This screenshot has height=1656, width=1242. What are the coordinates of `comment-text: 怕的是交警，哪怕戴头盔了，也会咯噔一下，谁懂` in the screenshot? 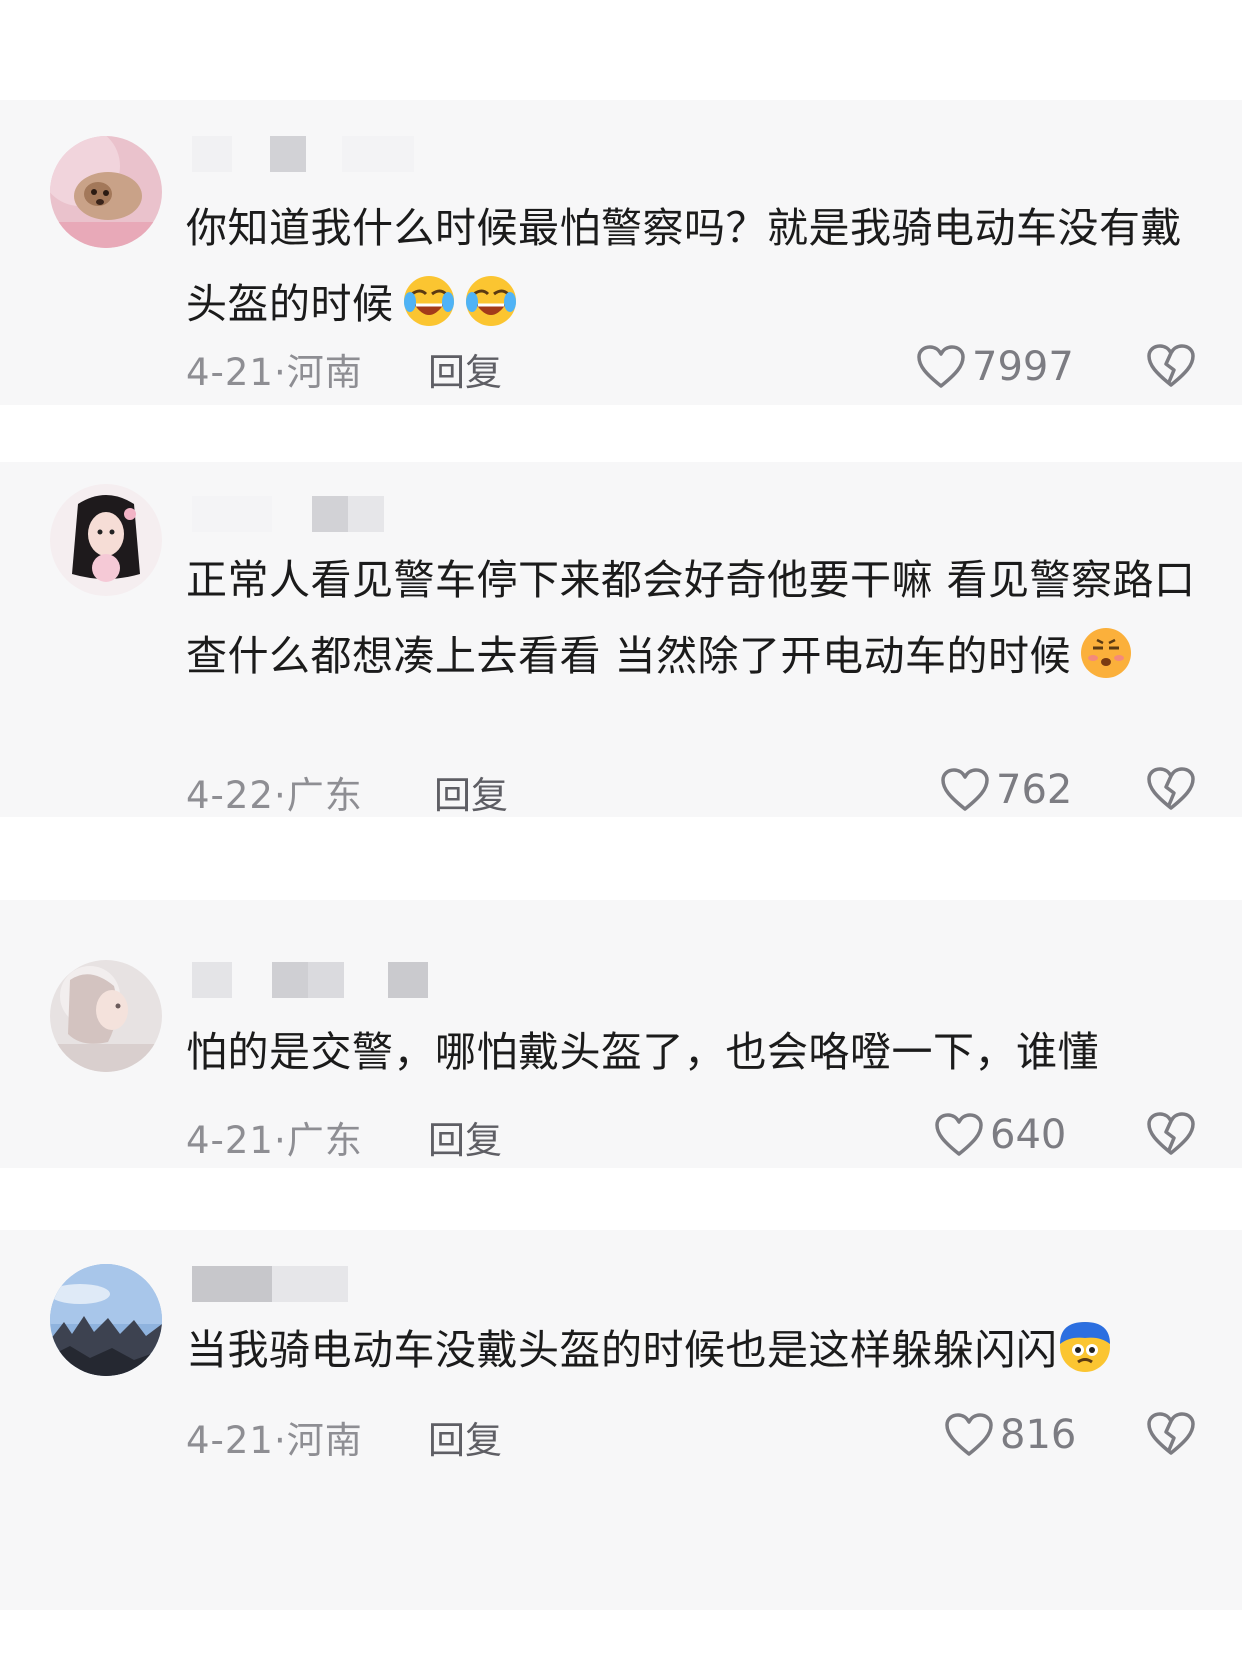 It's located at (691, 1052).